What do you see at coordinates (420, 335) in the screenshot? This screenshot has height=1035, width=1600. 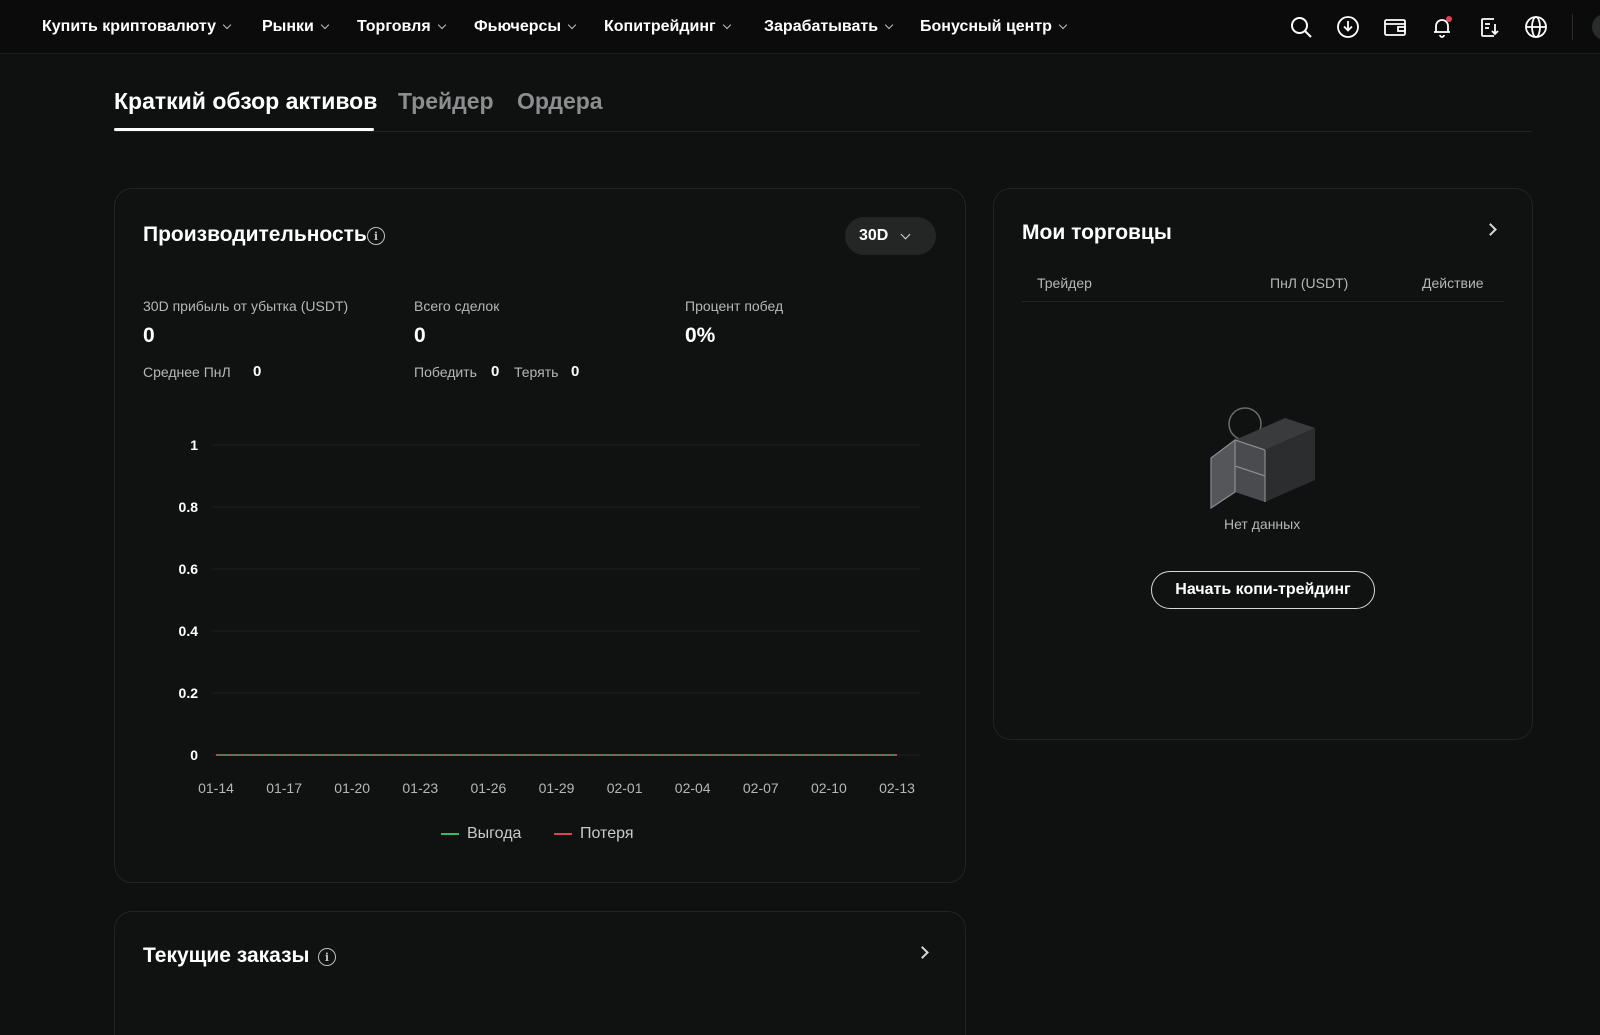 I see `total-trades-value: 0` at bounding box center [420, 335].